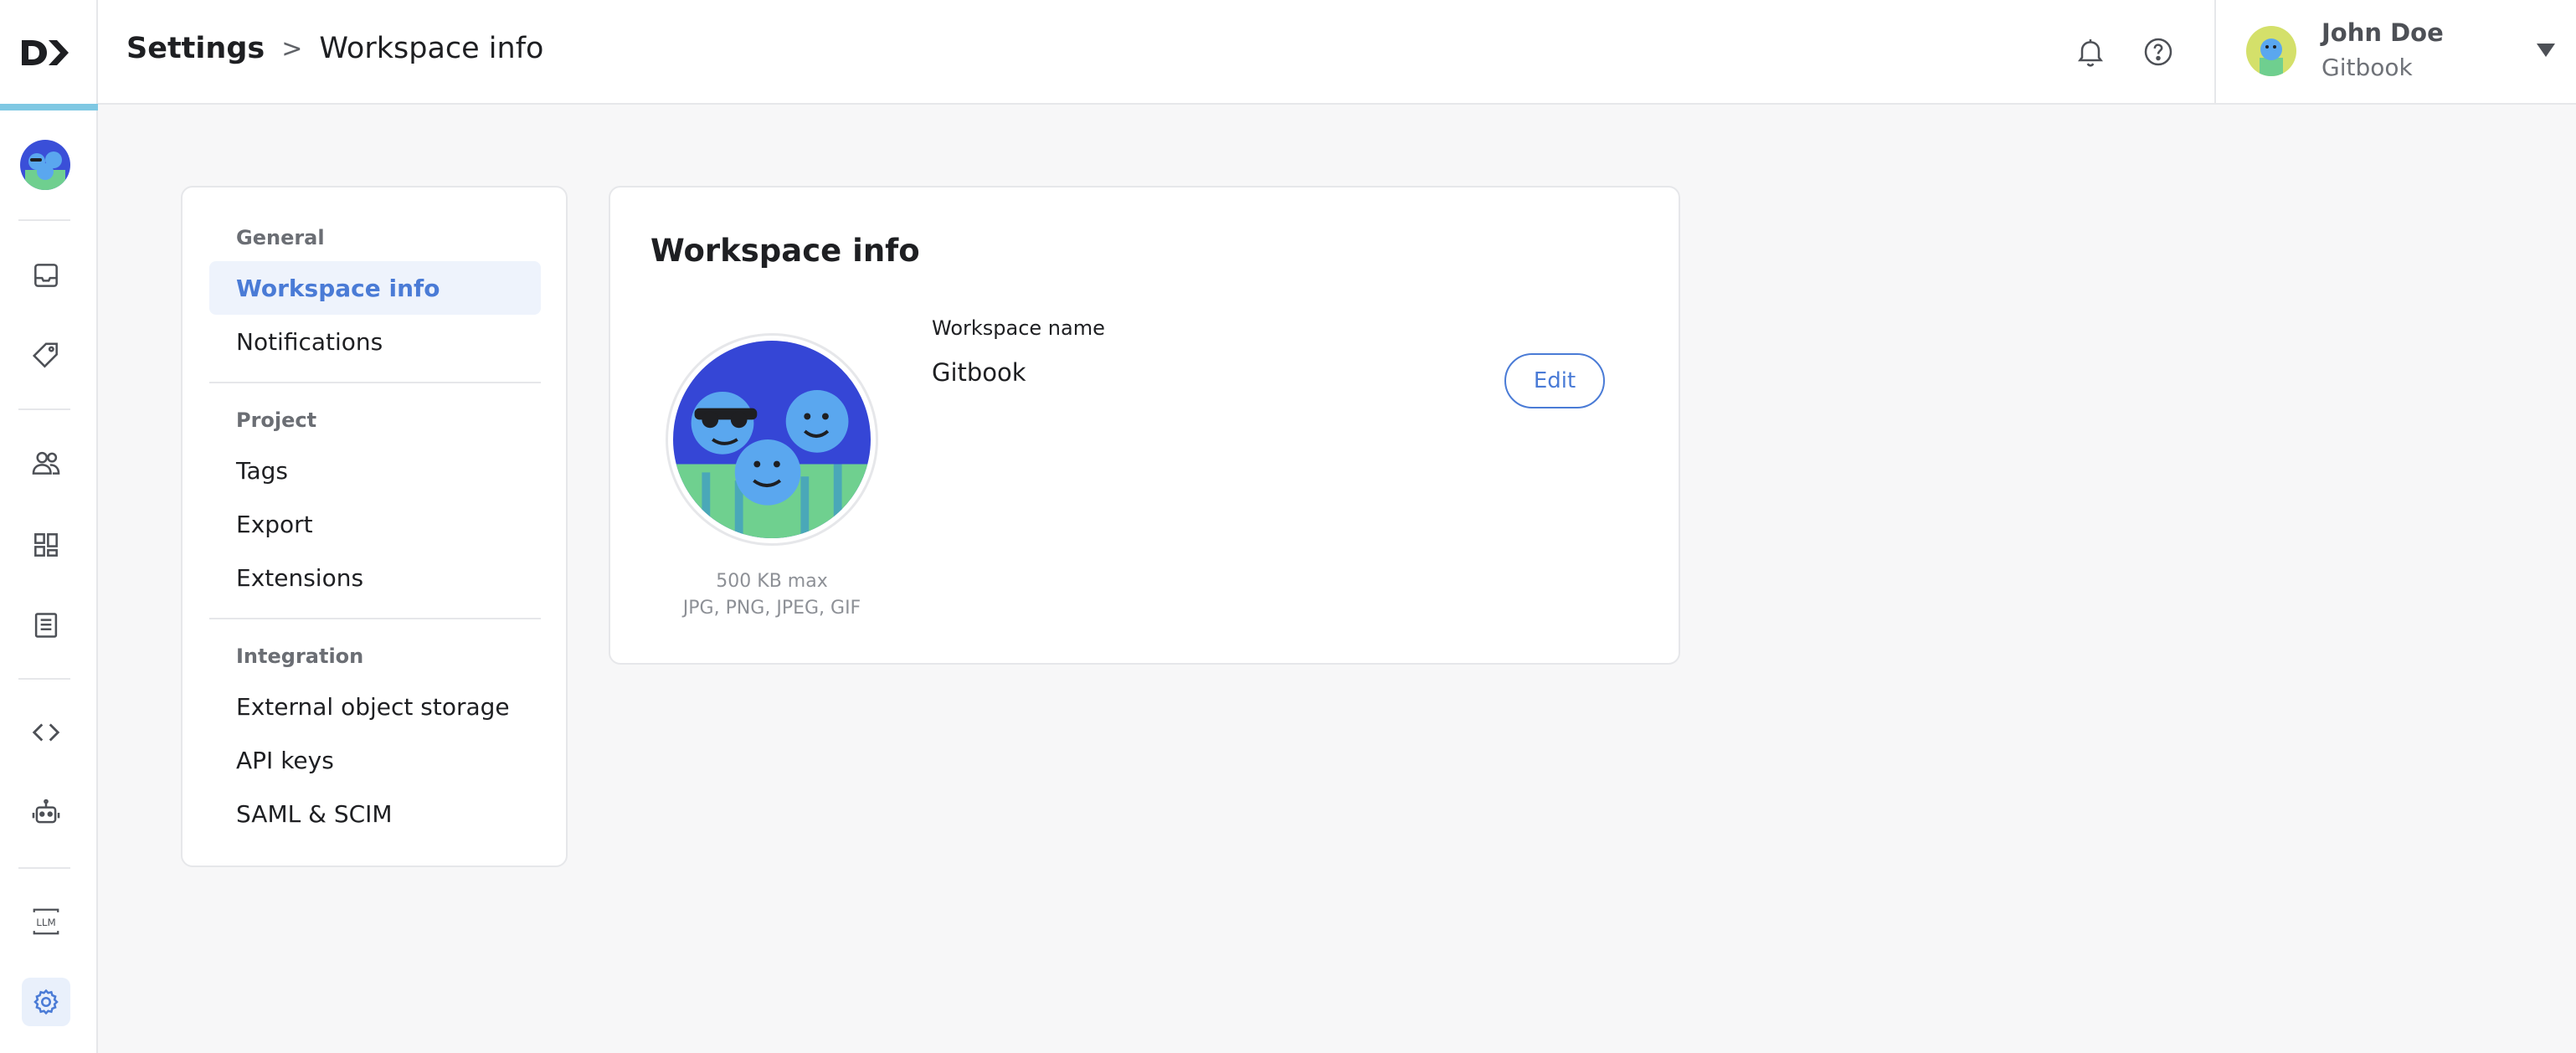  What do you see at coordinates (375, 577) in the screenshot?
I see `nav-item-extensions: Extensions` at bounding box center [375, 577].